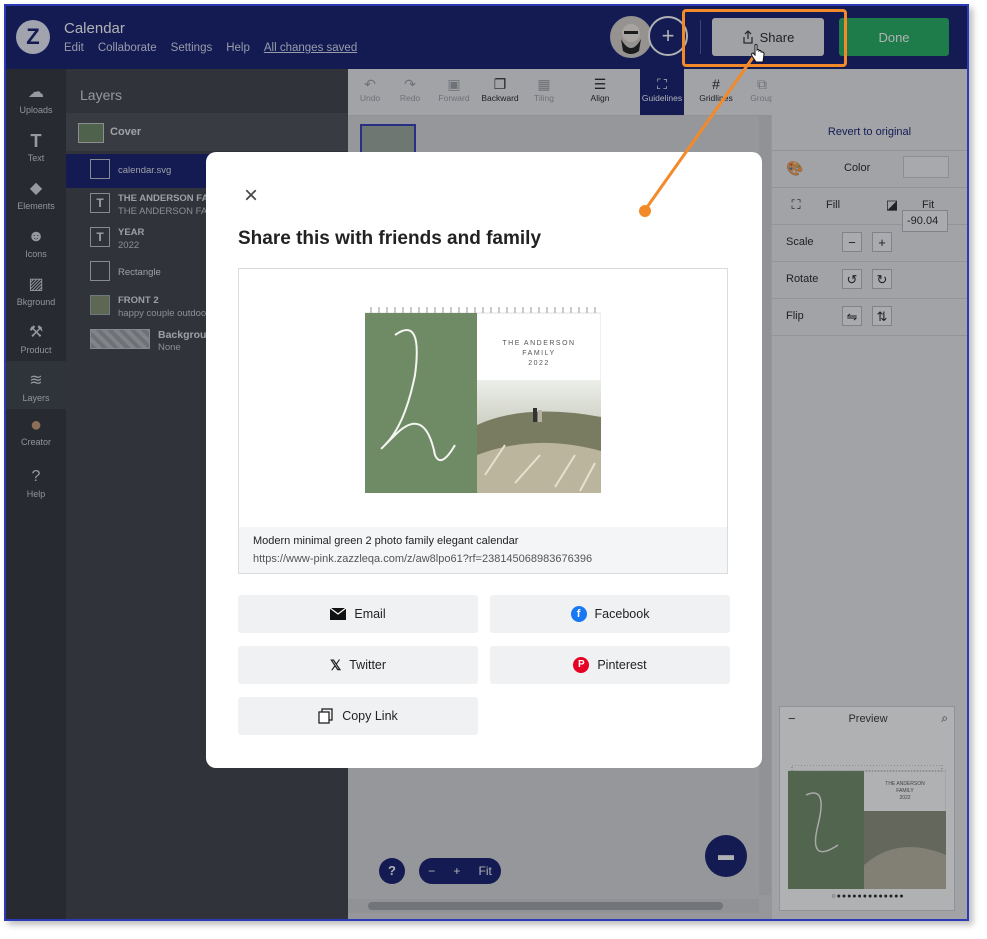 This screenshot has width=987, height=939. I want to click on facebook-icon: f, so click(578, 614).